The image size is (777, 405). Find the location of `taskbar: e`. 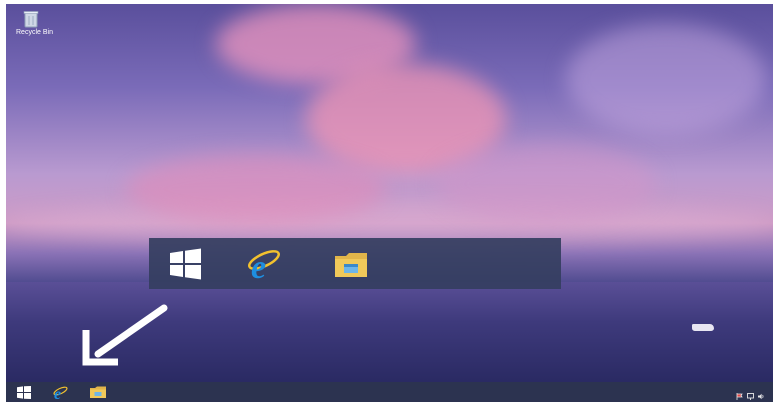

taskbar: e is located at coordinates (389, 392).